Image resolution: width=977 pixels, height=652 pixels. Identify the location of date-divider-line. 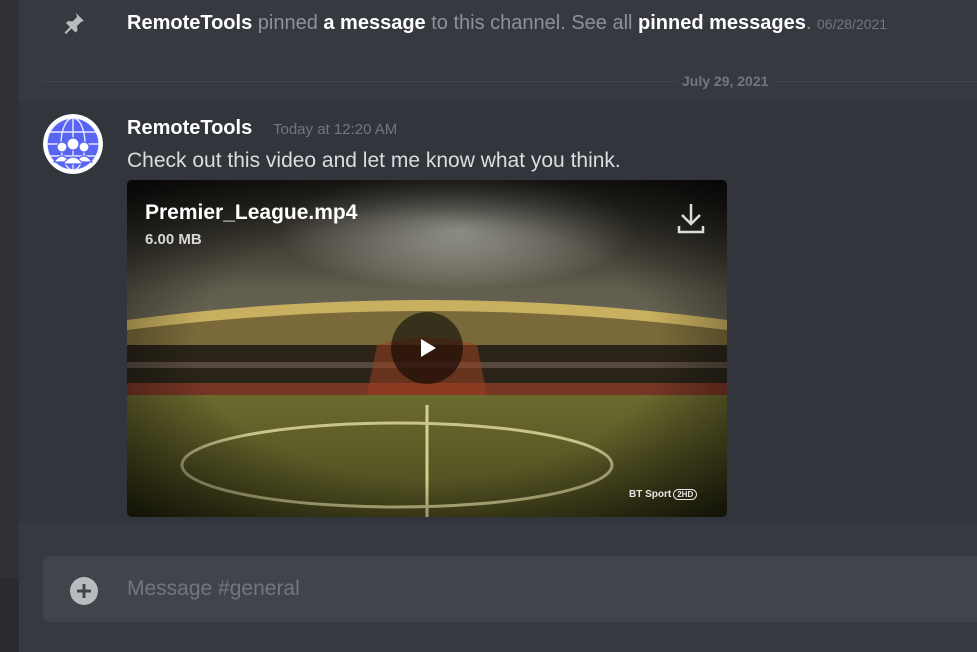
(510, 81).